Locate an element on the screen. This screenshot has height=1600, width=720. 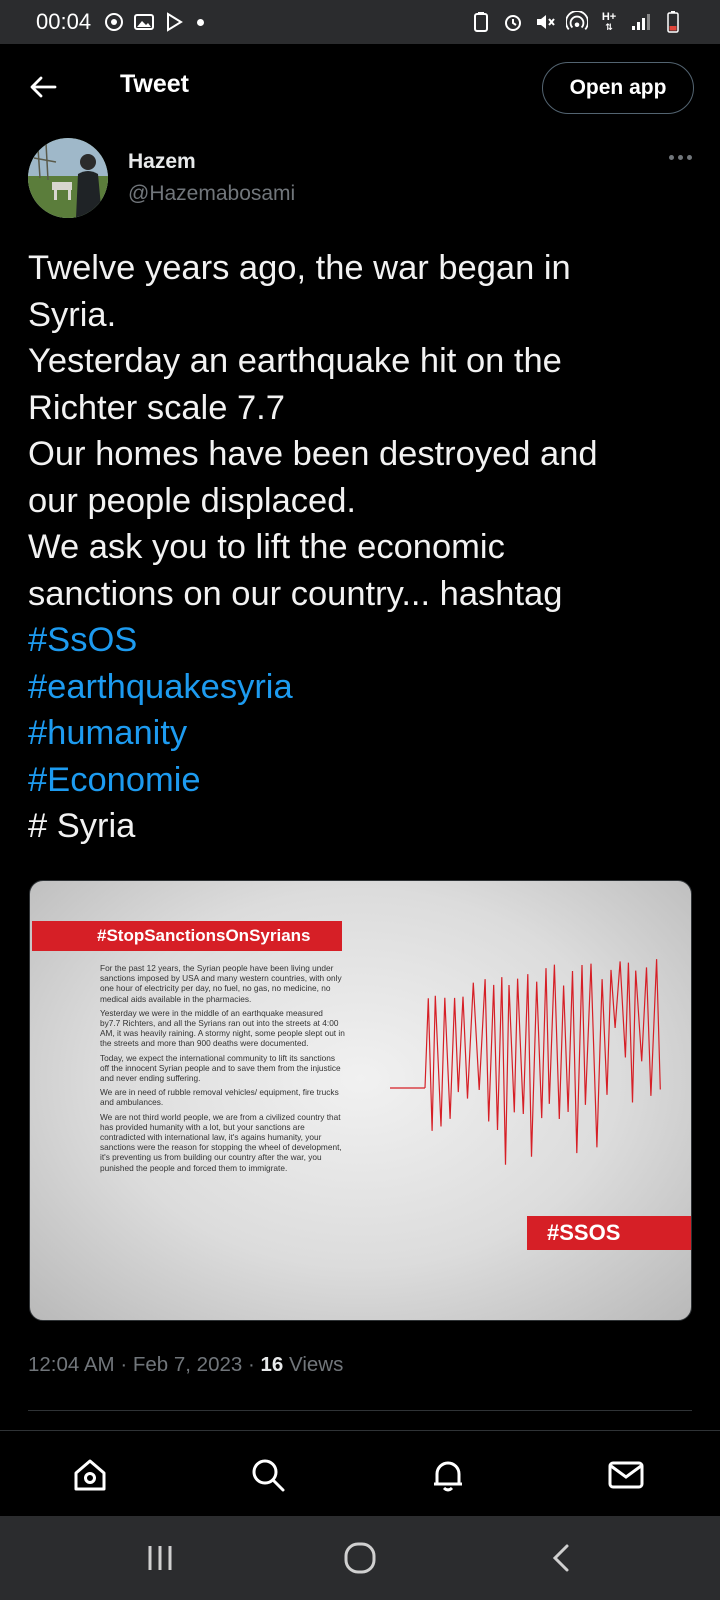
tweet-header: Tweet Open app is located at coordinates (360, 87).